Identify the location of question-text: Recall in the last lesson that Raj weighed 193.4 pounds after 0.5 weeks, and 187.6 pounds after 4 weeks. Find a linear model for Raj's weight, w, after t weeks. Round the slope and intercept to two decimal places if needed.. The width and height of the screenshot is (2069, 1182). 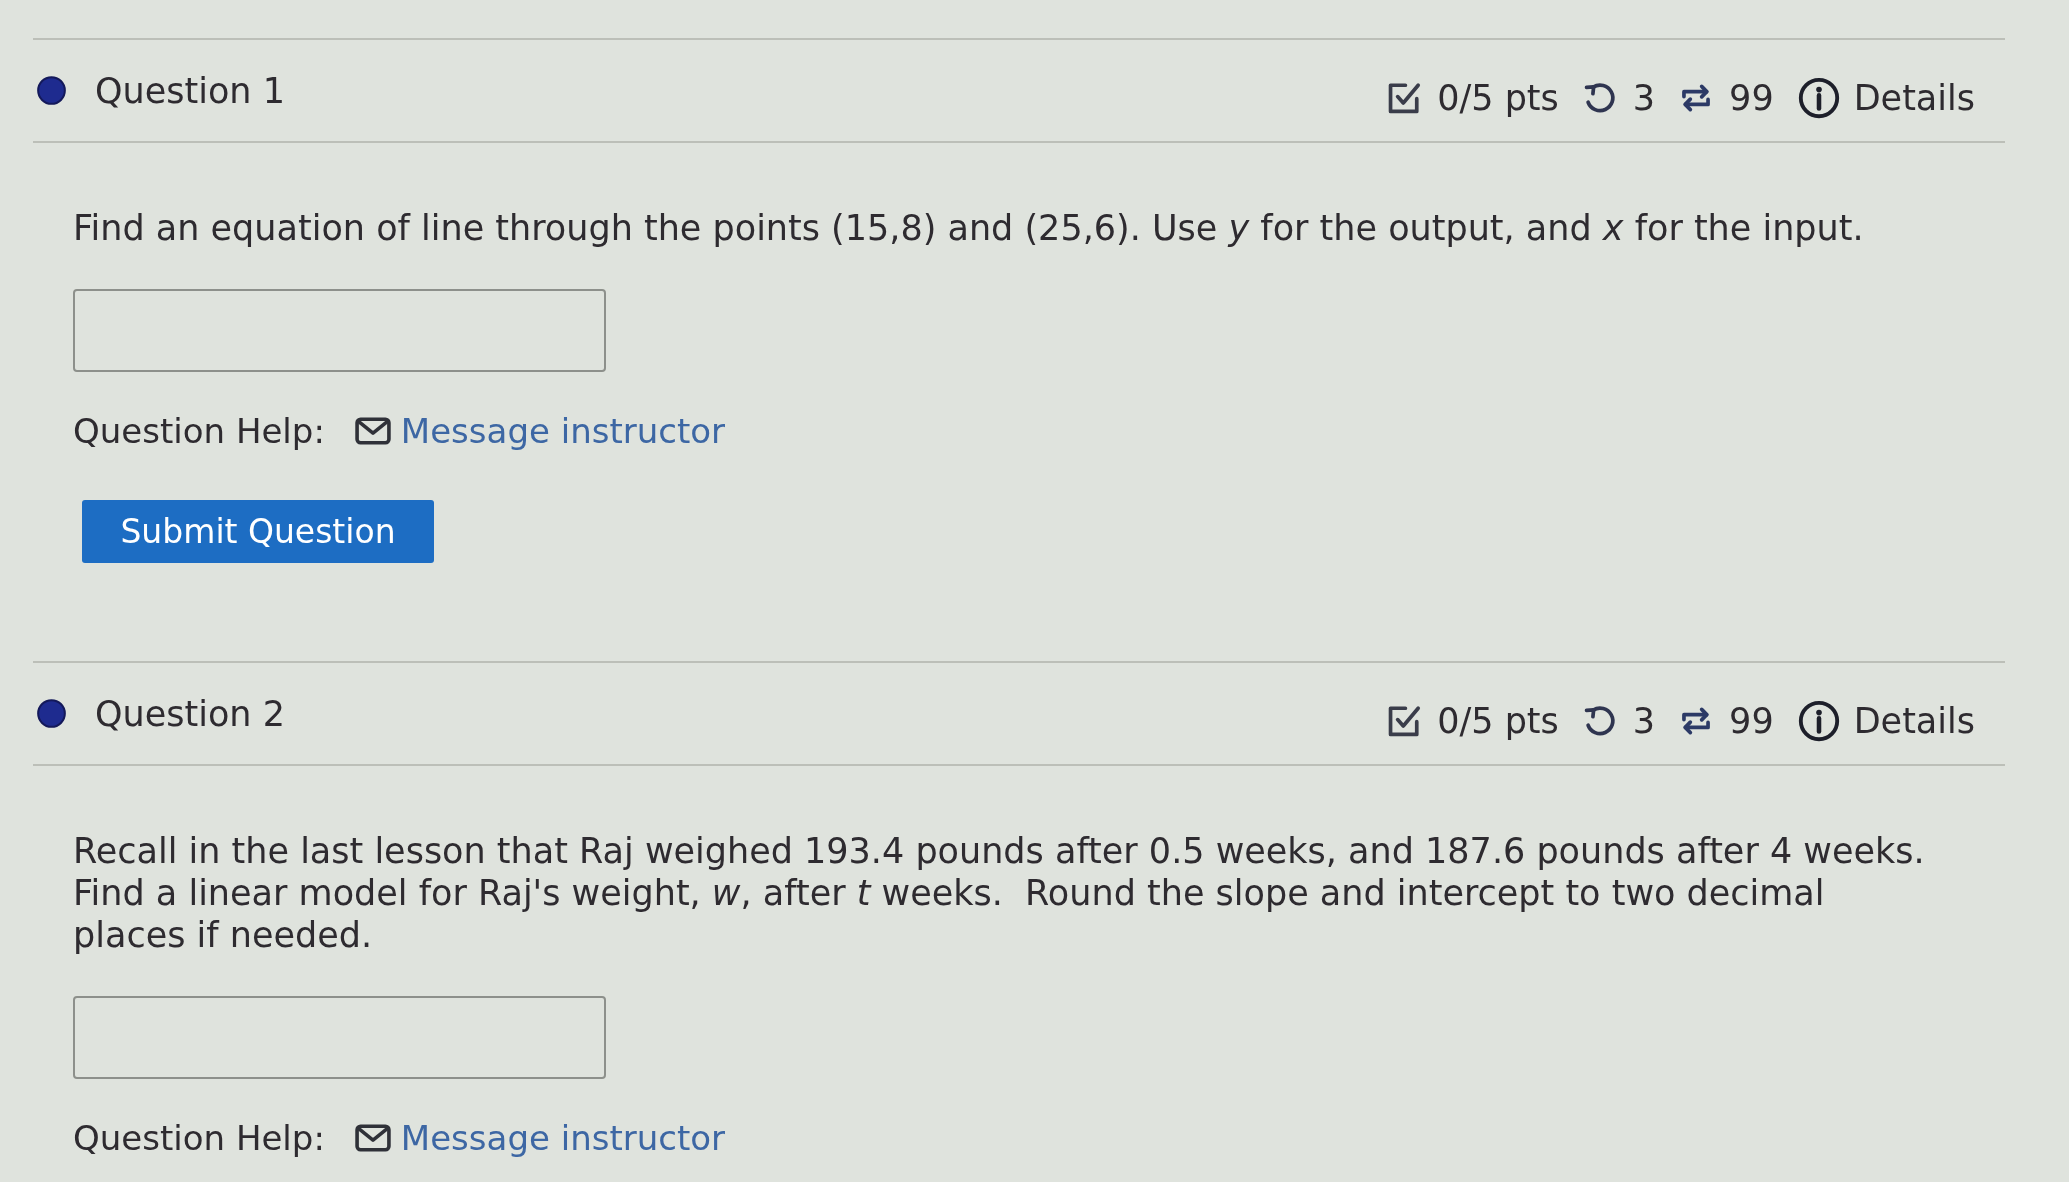
(999, 893).